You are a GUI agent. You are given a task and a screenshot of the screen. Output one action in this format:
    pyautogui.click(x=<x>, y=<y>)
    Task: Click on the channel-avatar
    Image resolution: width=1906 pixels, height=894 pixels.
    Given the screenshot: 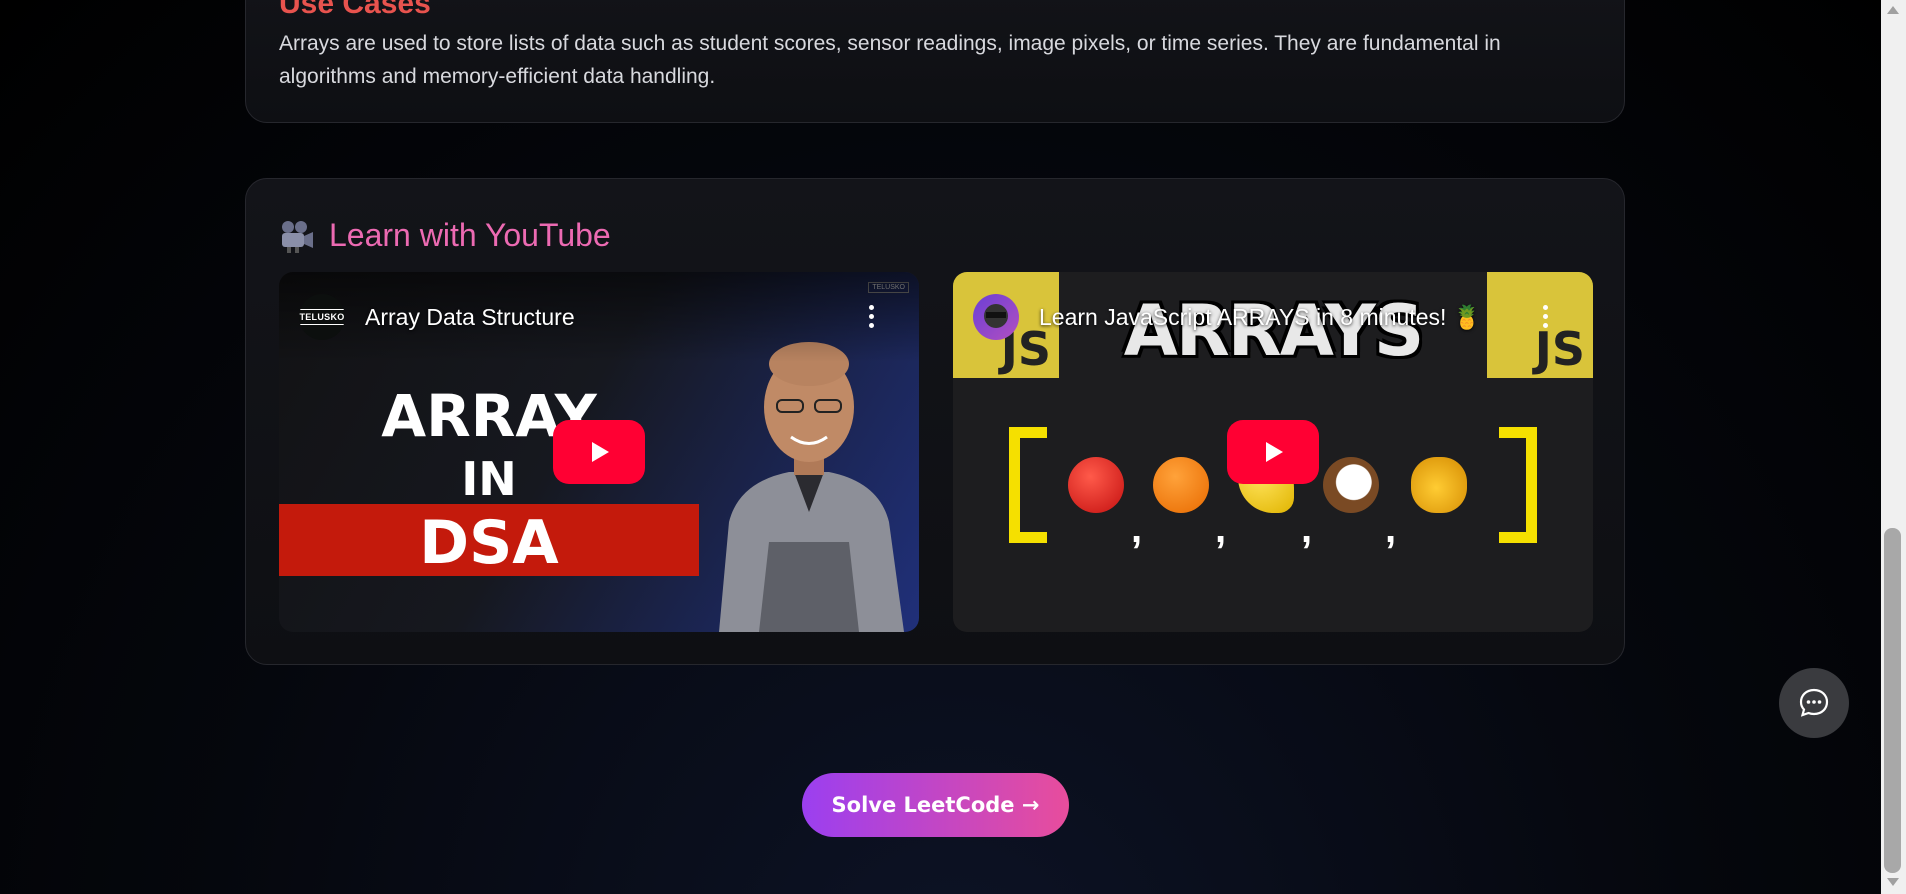 What is the action you would take?
    pyautogui.click(x=996, y=317)
    